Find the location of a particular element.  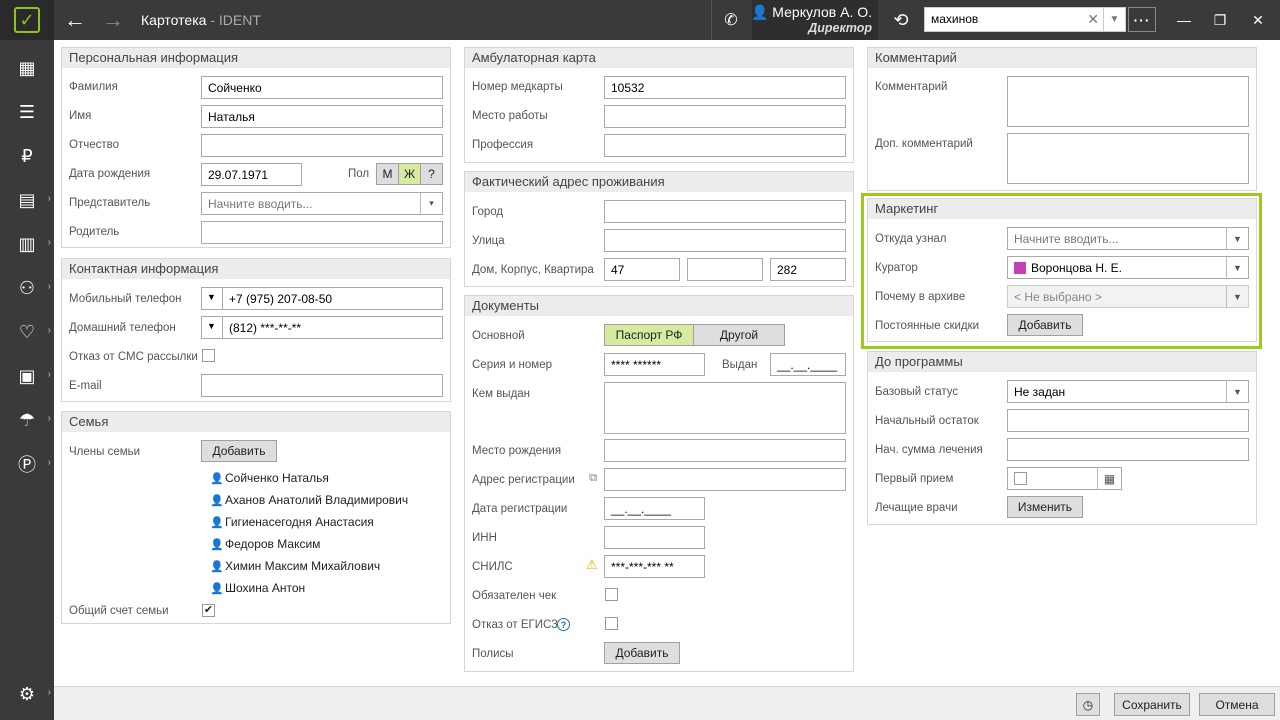

change-doctors-button: Изменить is located at coordinates (1045, 507).